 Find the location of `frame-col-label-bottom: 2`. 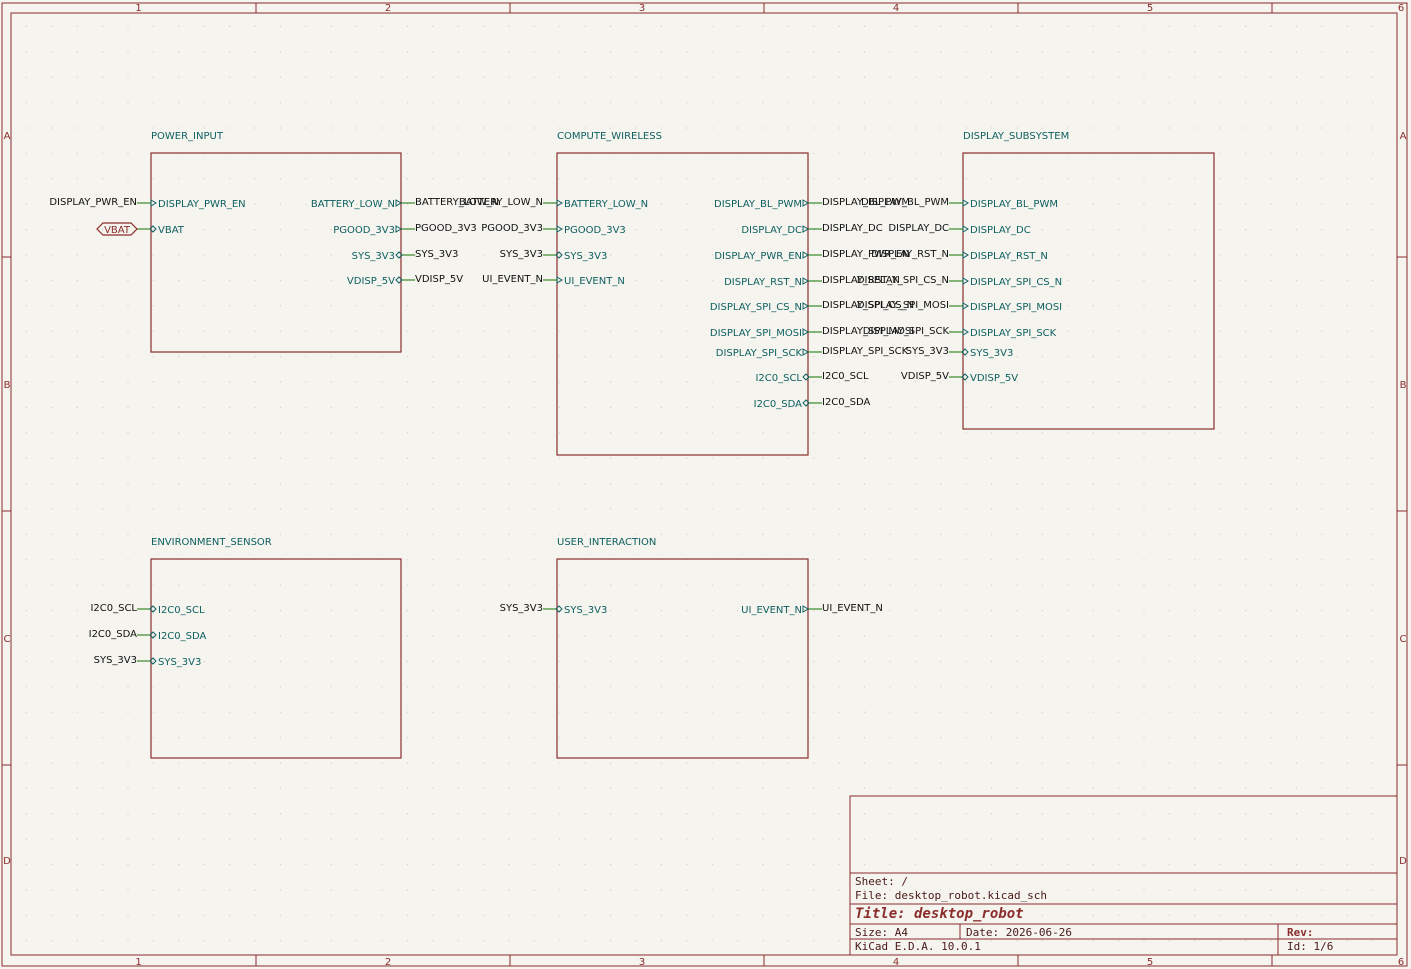

frame-col-label-bottom: 2 is located at coordinates (388, 962).